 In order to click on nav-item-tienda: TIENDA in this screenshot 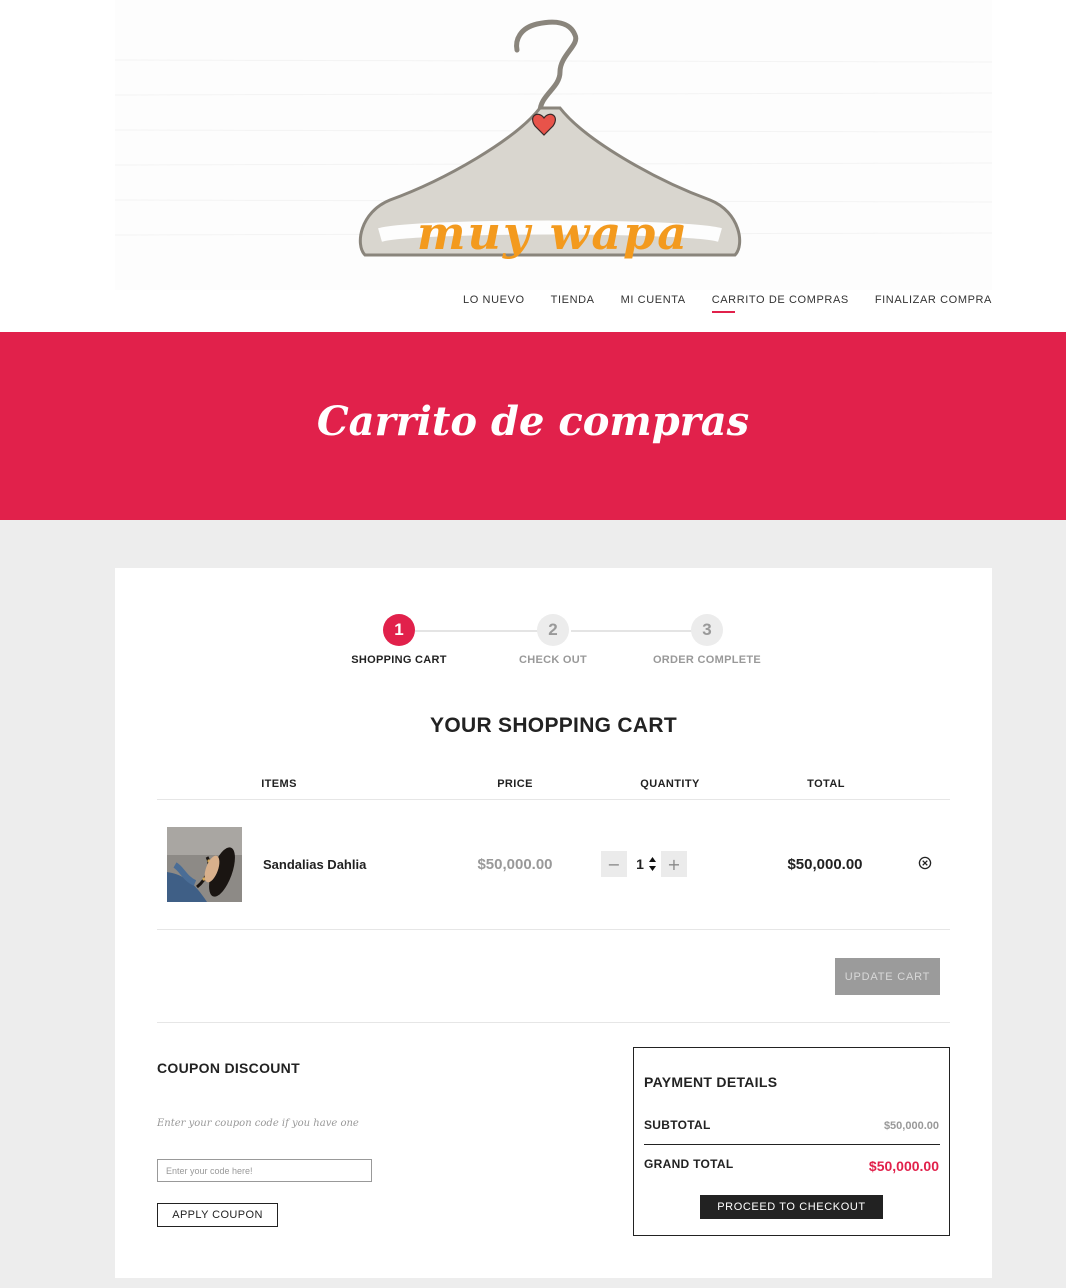, I will do `click(573, 302)`.